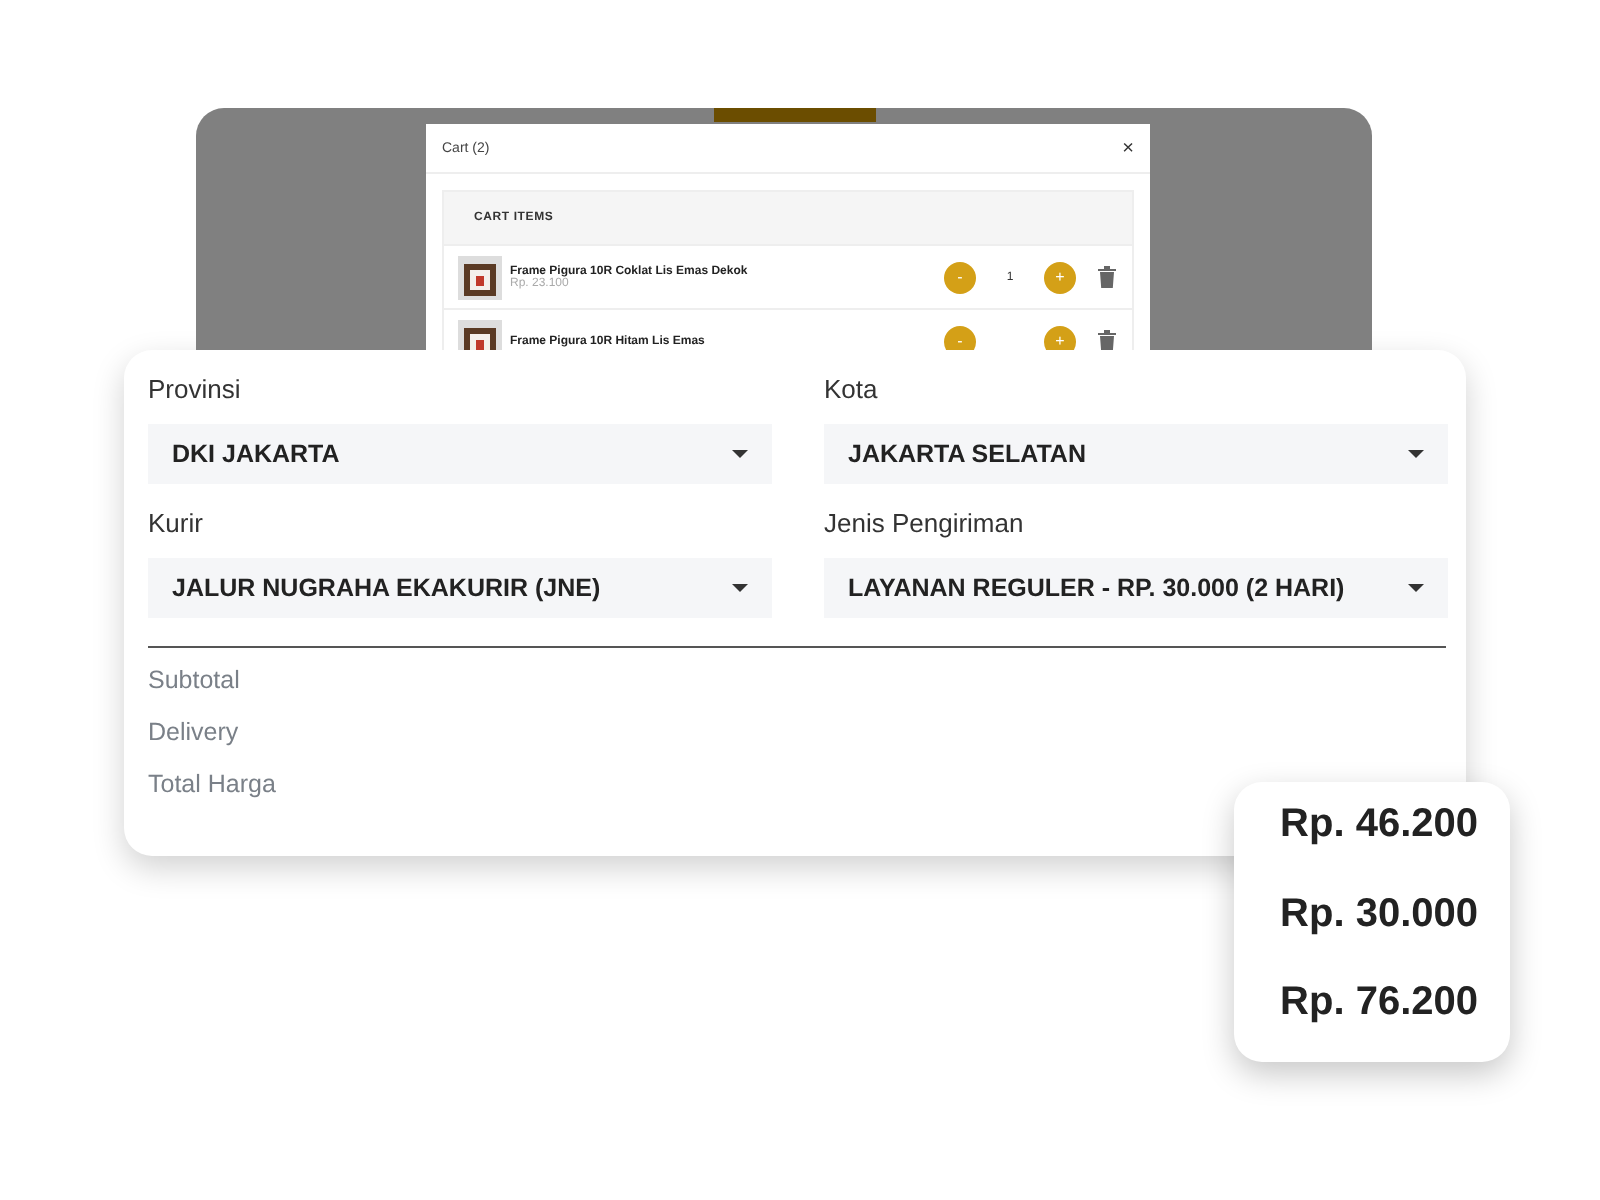 The image size is (1600, 1200). Describe the element at coordinates (1379, 1003) in the screenshot. I see `price-value: Rp. 76.200` at that location.